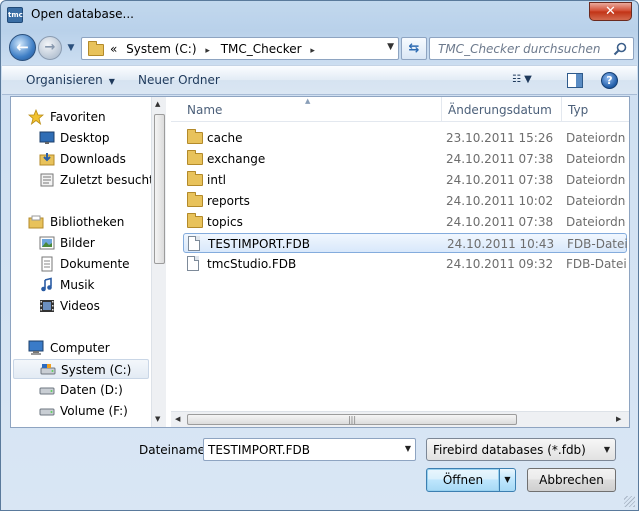 The image size is (639, 511). I want to click on horizontal-scrollbar: ◀ ||| ▶, so click(400, 419).